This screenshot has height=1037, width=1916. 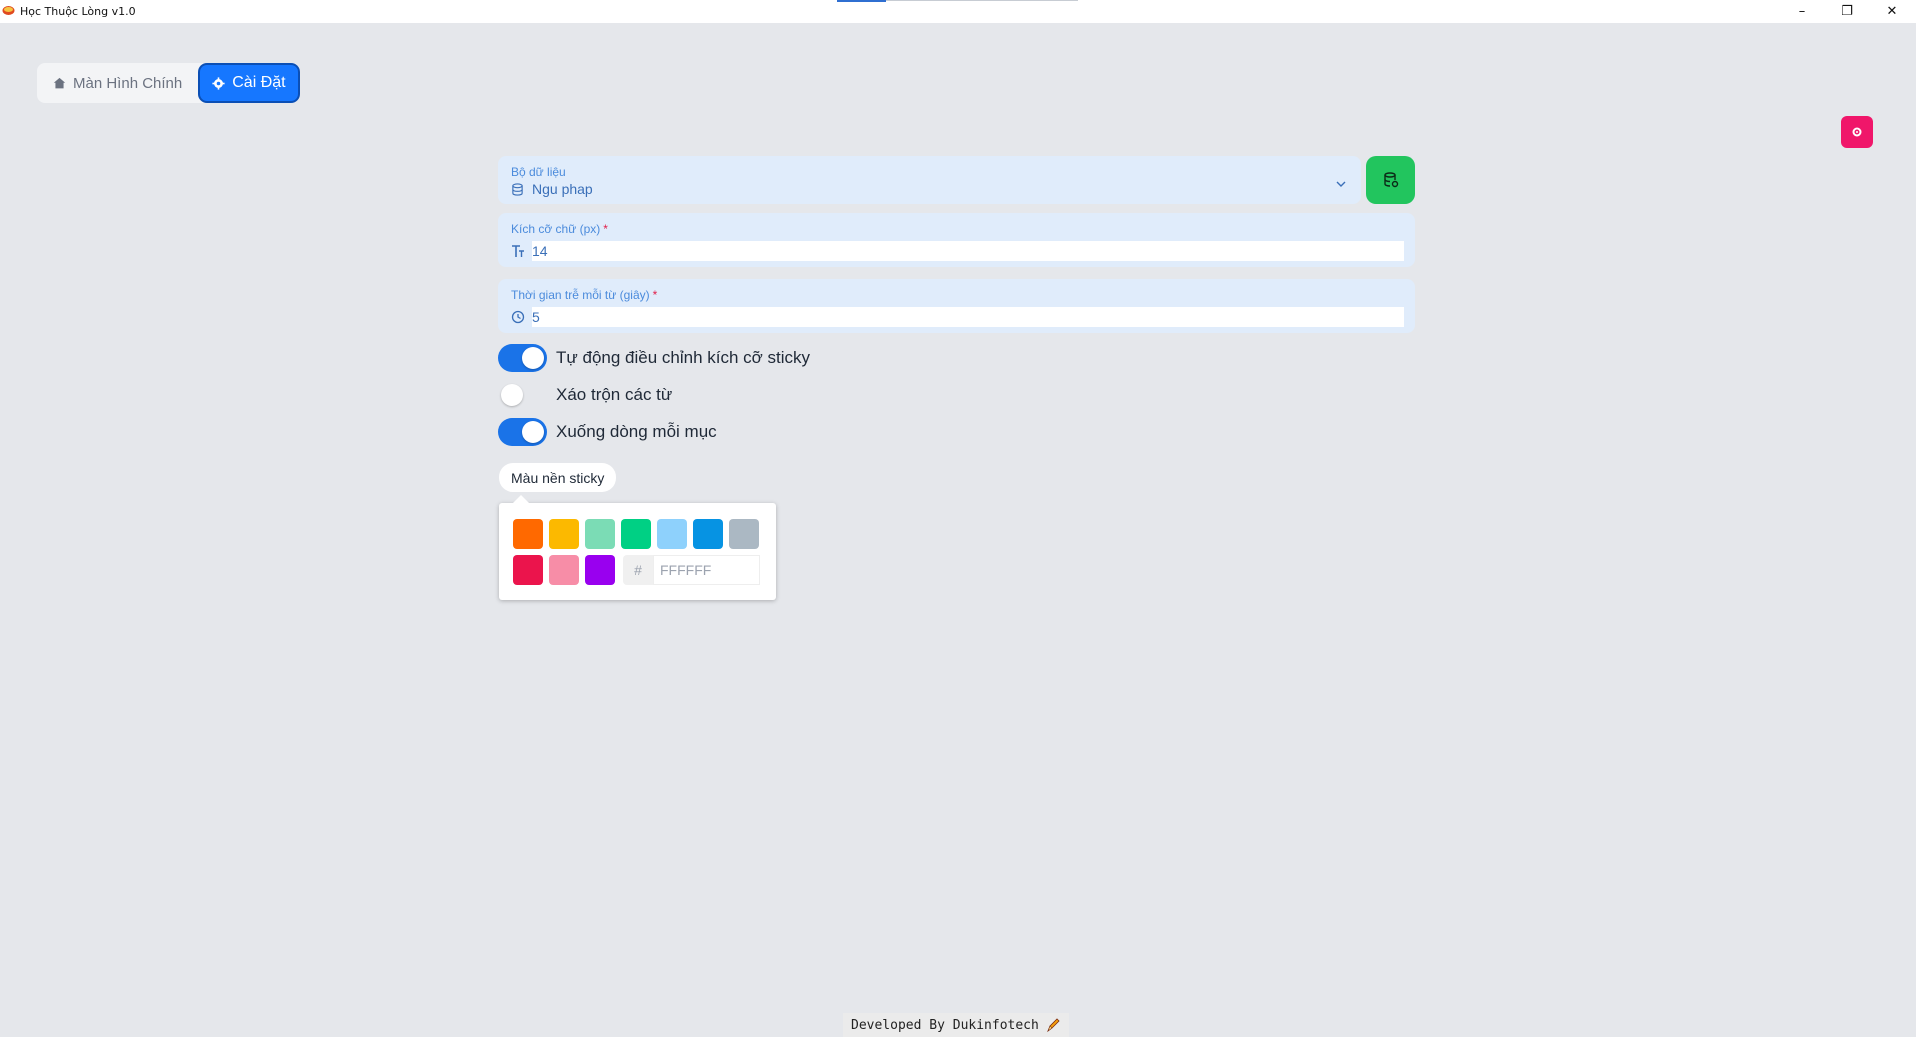 I want to click on tab-home: Màn Hình Chính, so click(x=117, y=83).